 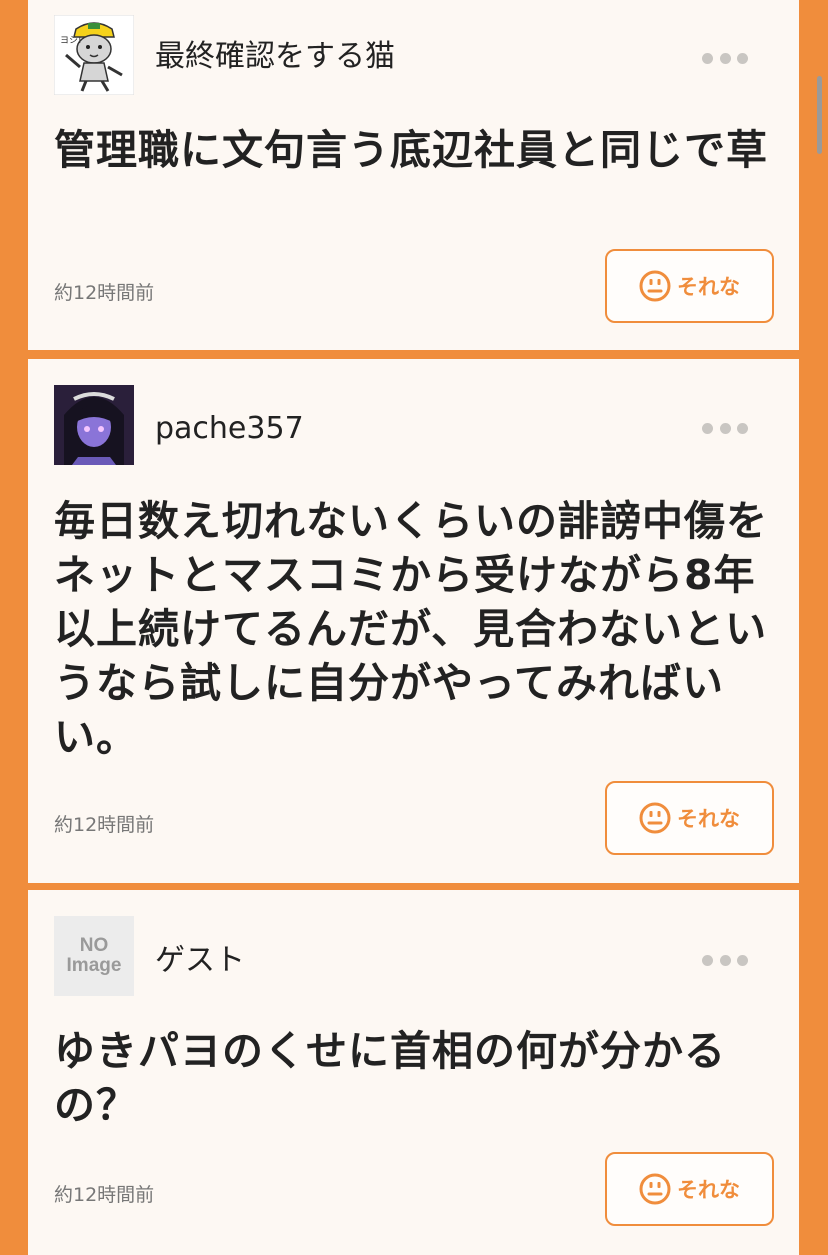 I want to click on no-image-text: NO, so click(x=94, y=945).